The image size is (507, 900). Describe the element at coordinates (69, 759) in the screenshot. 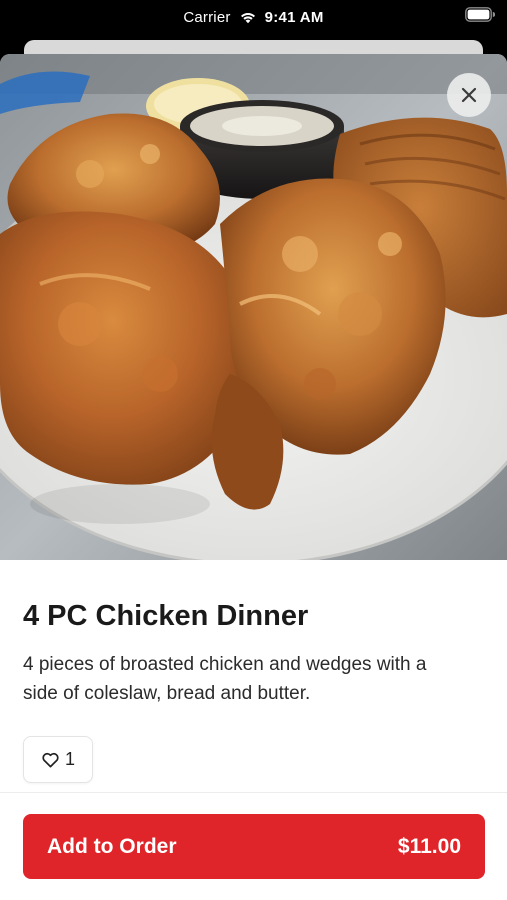

I see `like-count: 1` at that location.